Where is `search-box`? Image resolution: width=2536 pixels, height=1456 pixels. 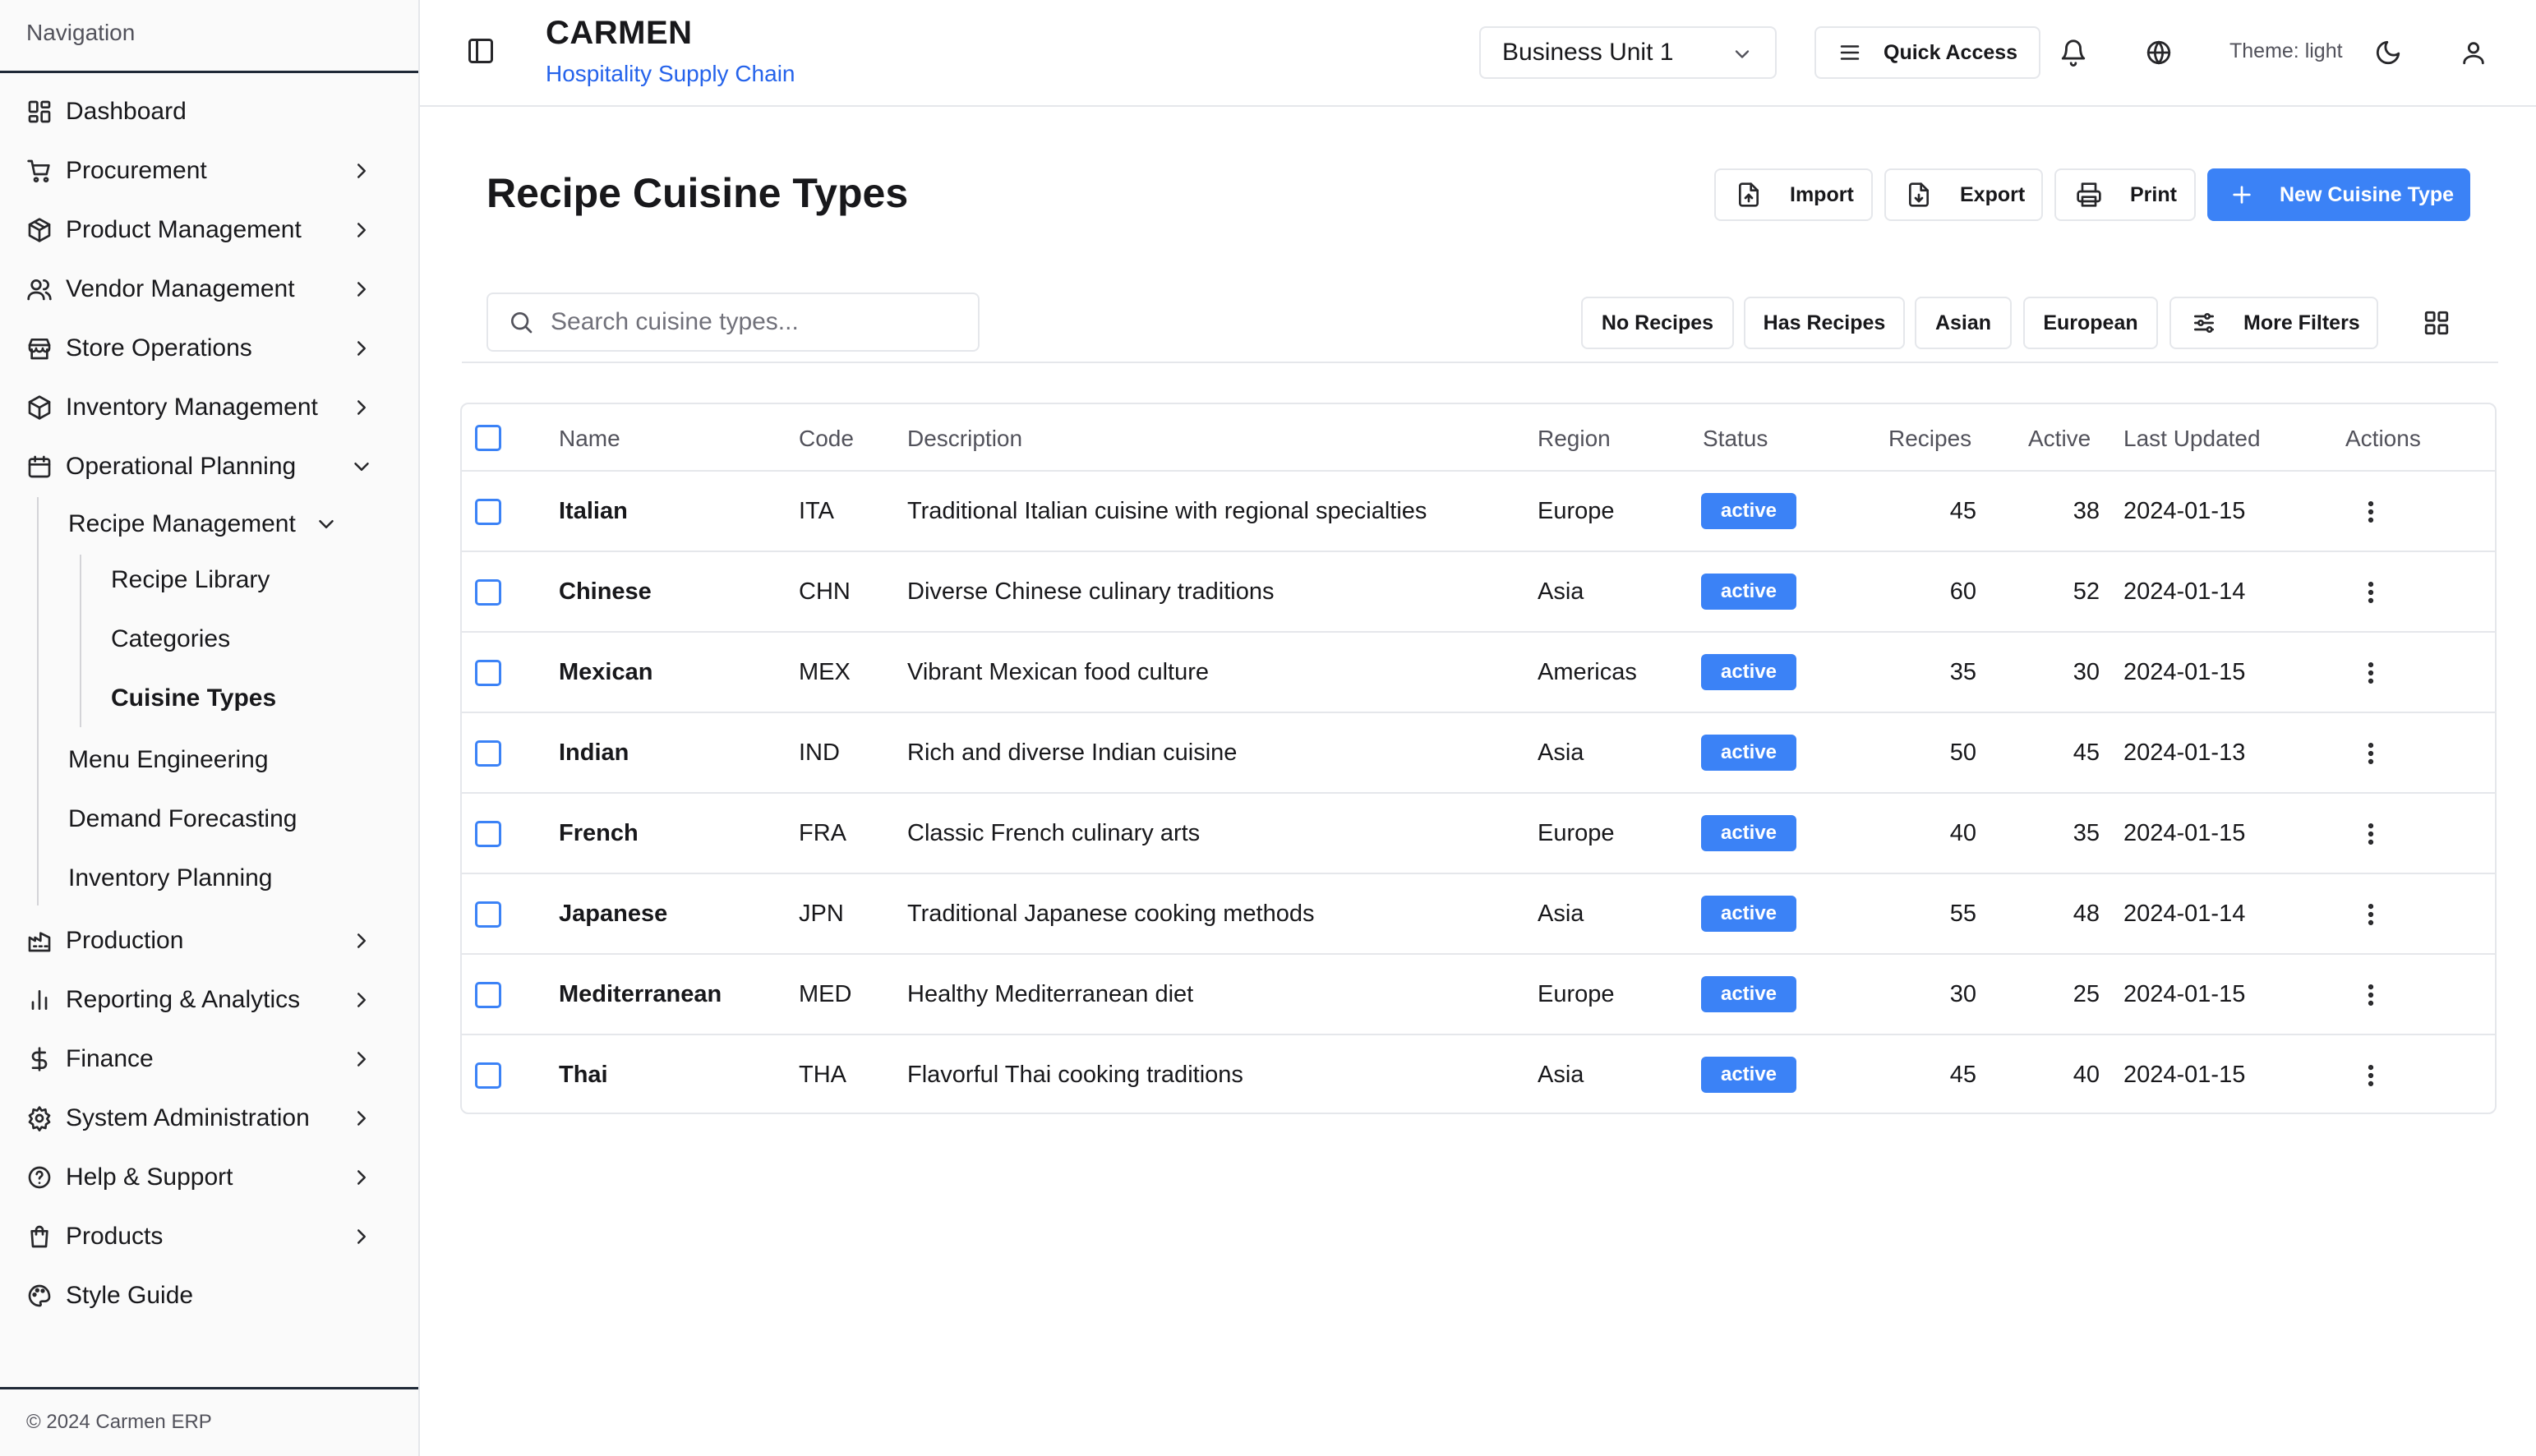 search-box is located at coordinates (733, 322).